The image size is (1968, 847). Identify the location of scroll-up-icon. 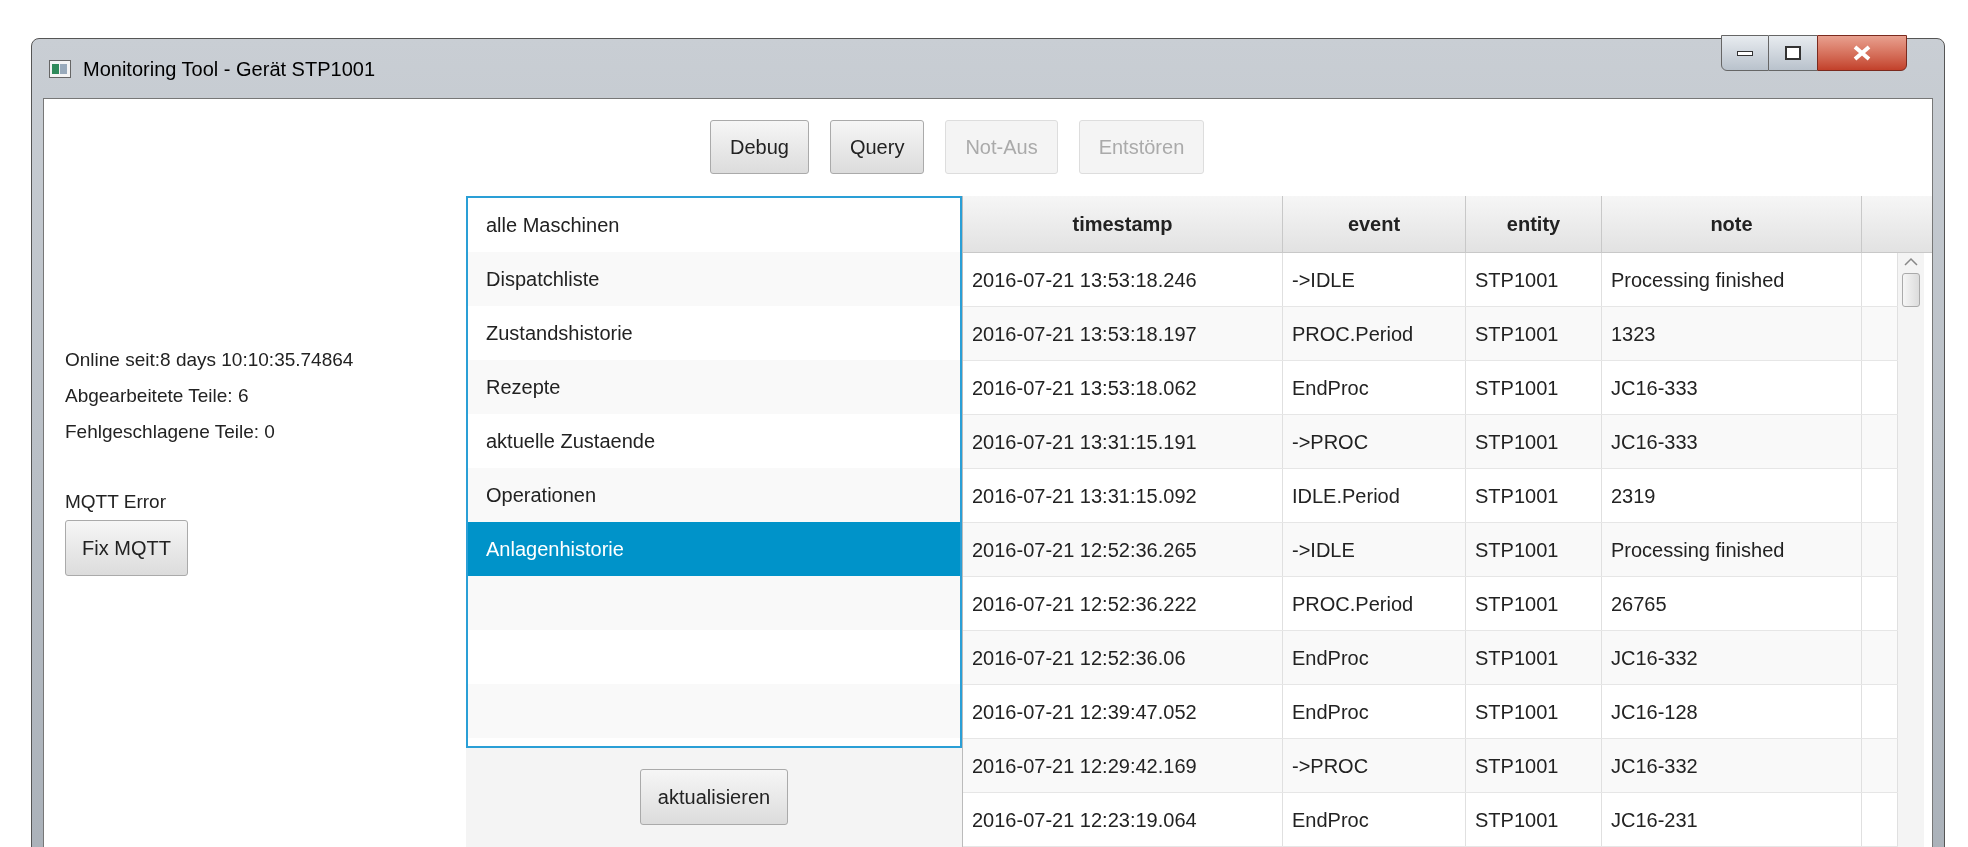
(1911, 262).